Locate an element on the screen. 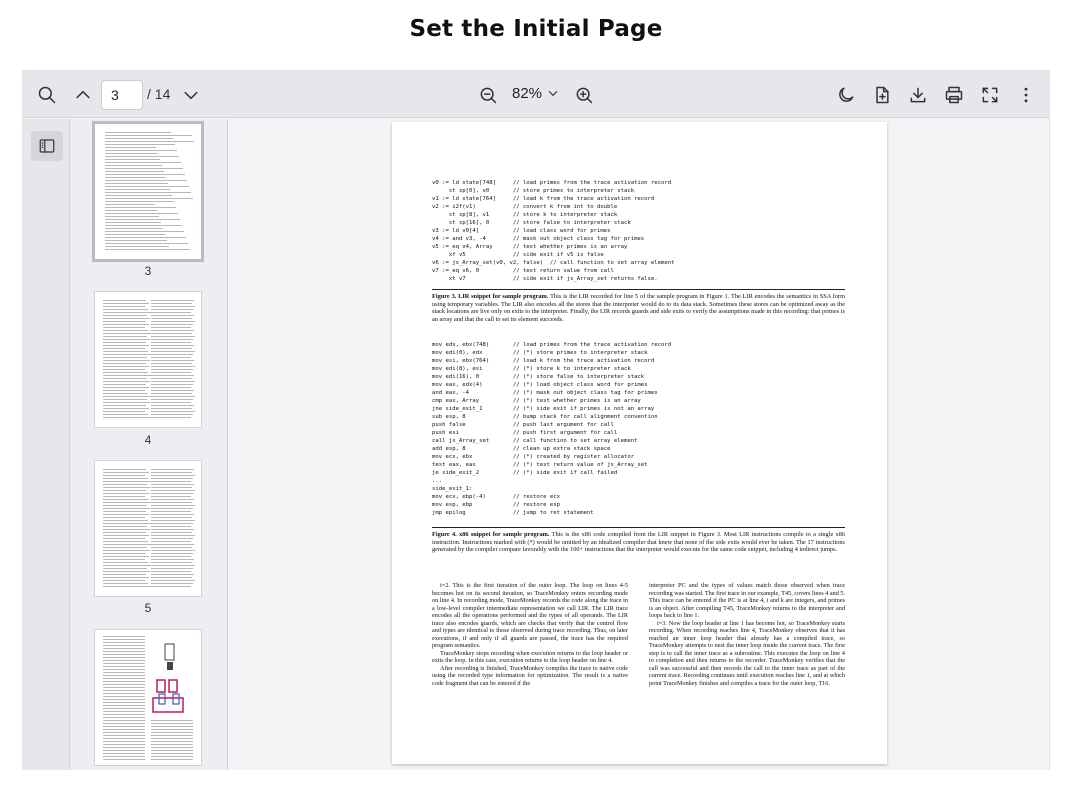 The image size is (1079, 787). print-button is located at coordinates (954, 95).